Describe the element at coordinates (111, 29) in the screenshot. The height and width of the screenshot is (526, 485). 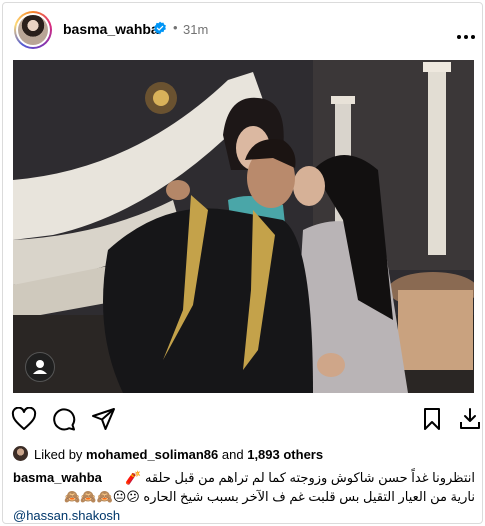
I see `post-username: basma_wahba` at that location.